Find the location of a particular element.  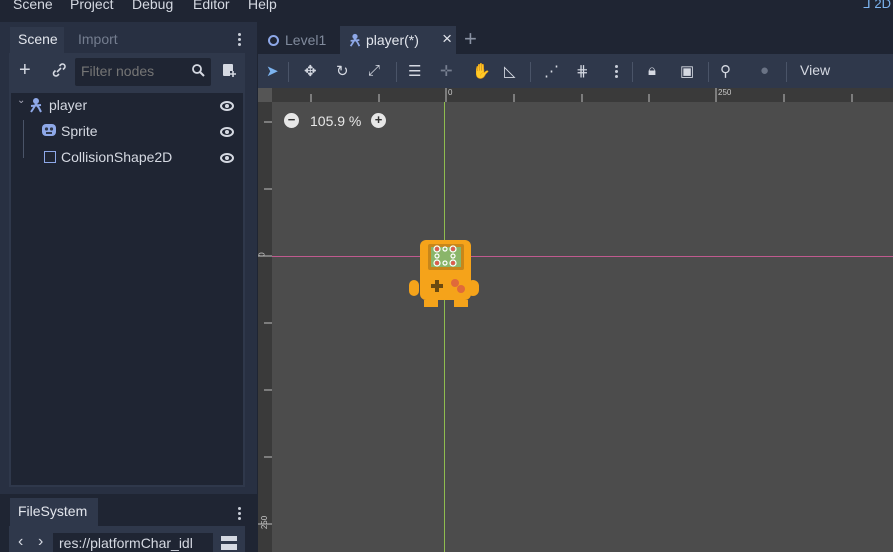

tree-item-label: Sprite is located at coordinates (79, 131).